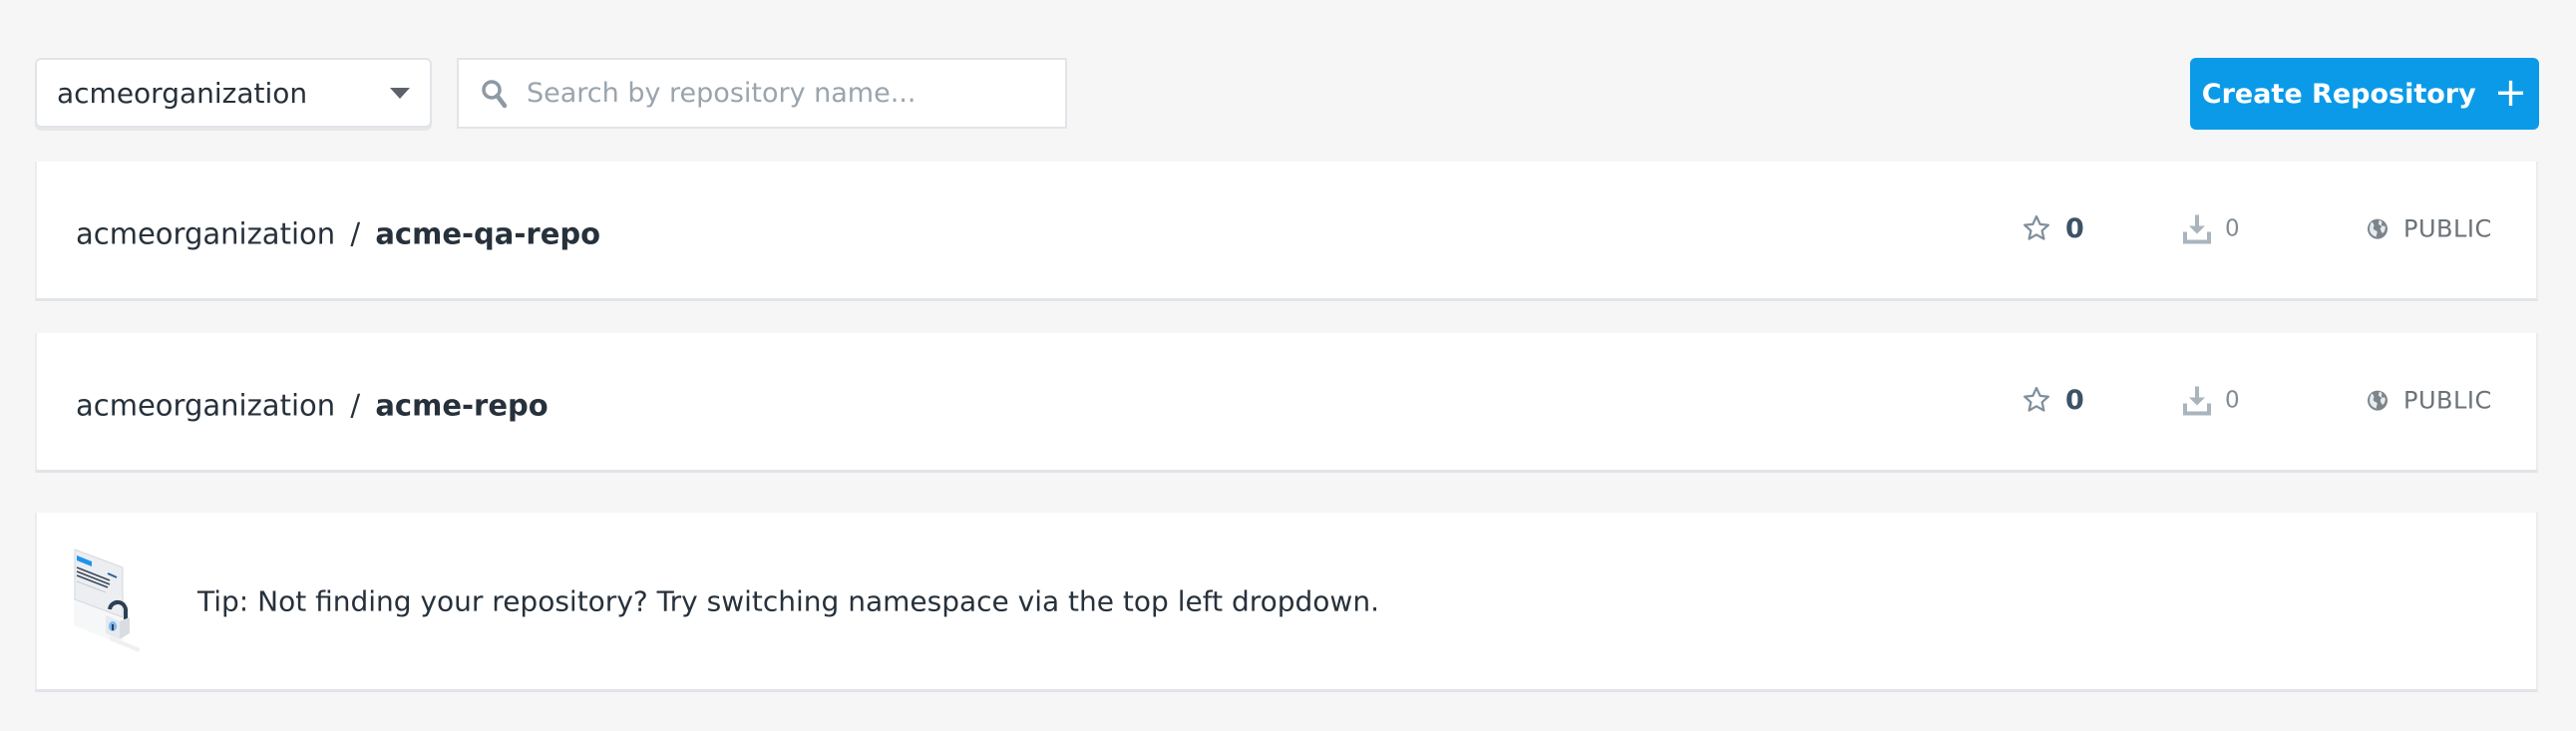 The image size is (2576, 731). I want to click on repository-name: acme-repo, so click(462, 405).